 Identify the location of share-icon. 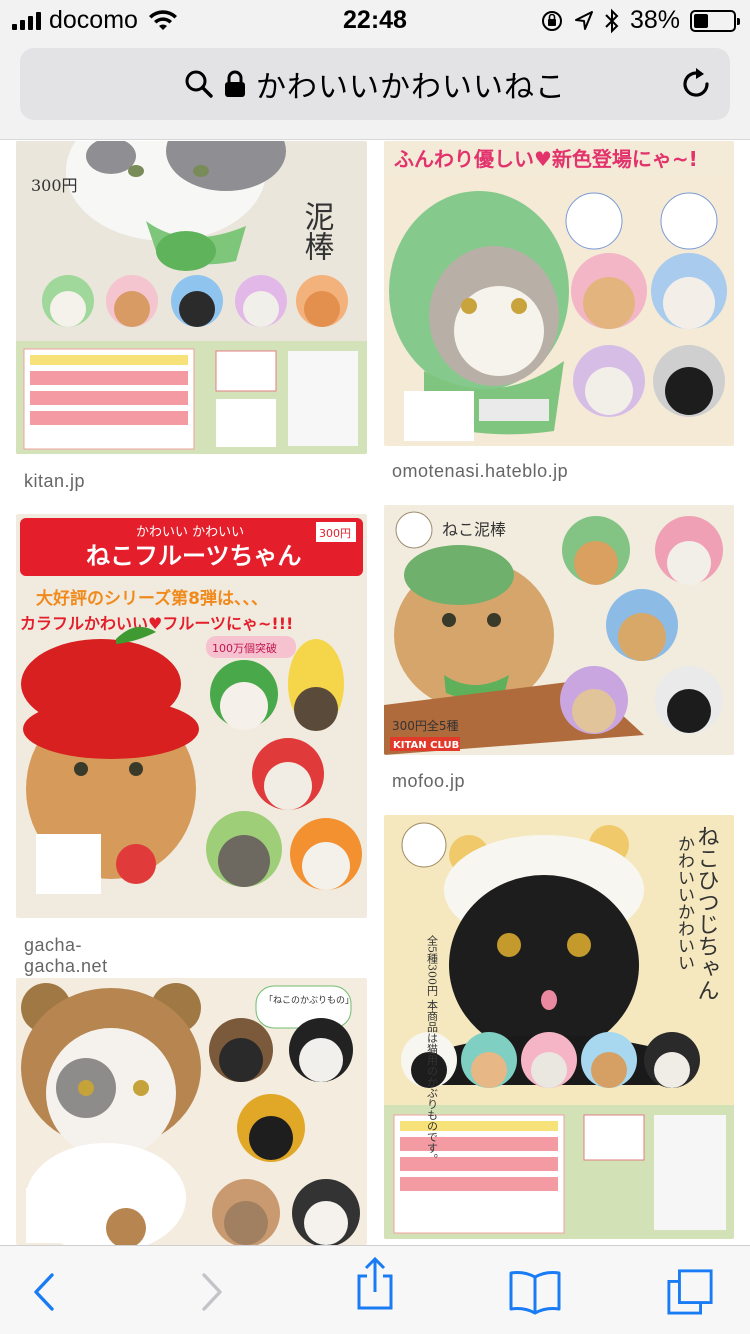
(375, 1283).